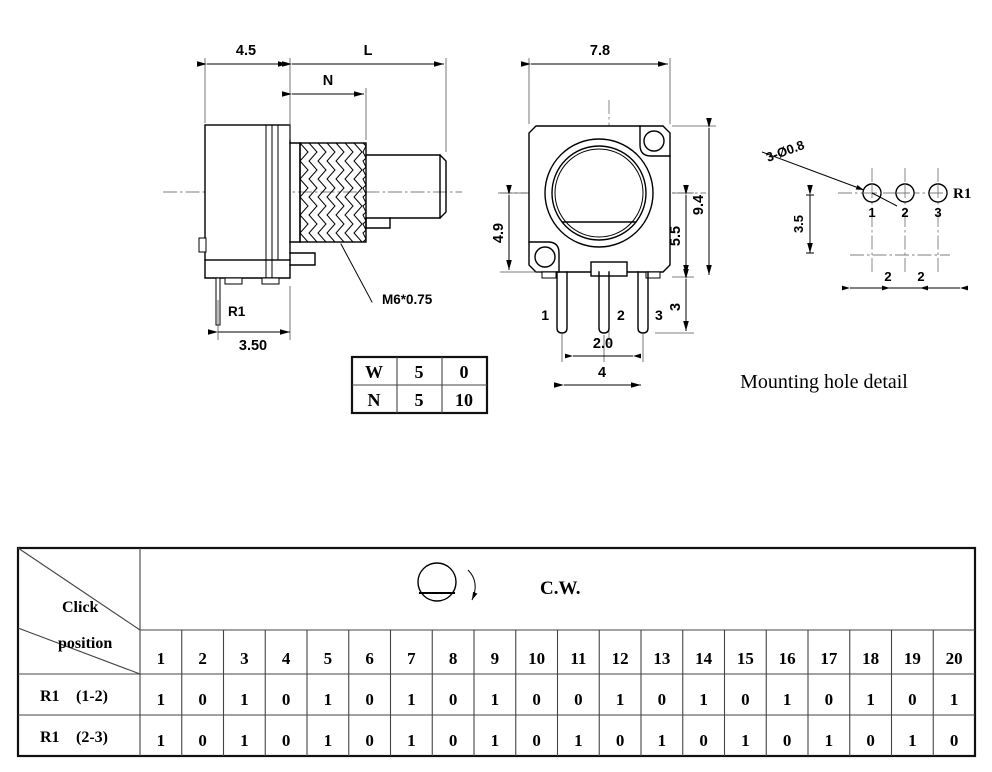  What do you see at coordinates (536, 658) in the screenshot?
I see `click-table-header-10: 10` at bounding box center [536, 658].